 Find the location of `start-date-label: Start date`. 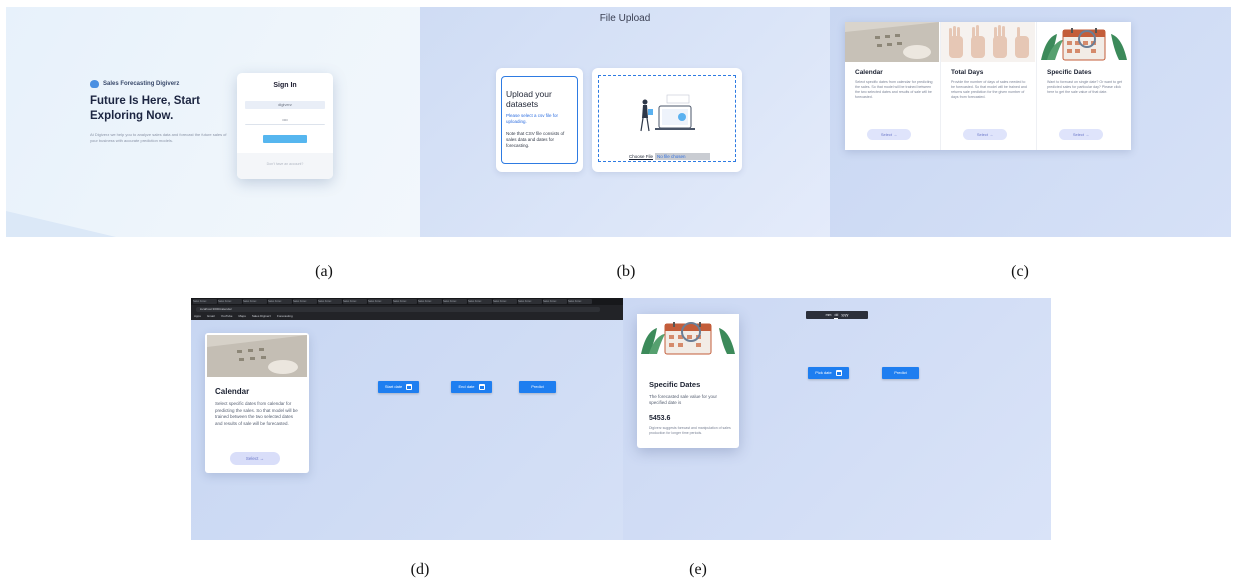

start-date-label: Start date is located at coordinates (393, 386).